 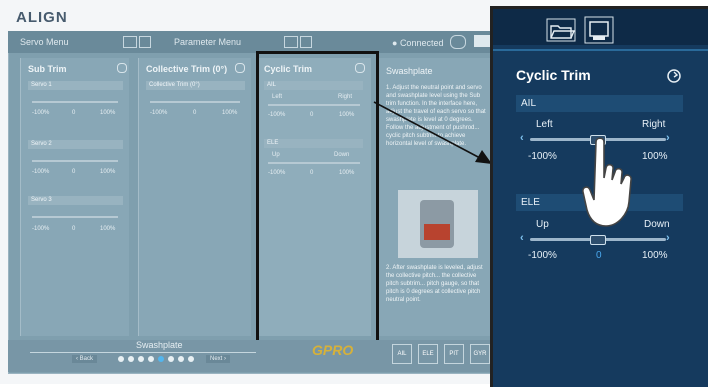 What do you see at coordinates (75, 102) in the screenshot?
I see `servo-1-slider` at bounding box center [75, 102].